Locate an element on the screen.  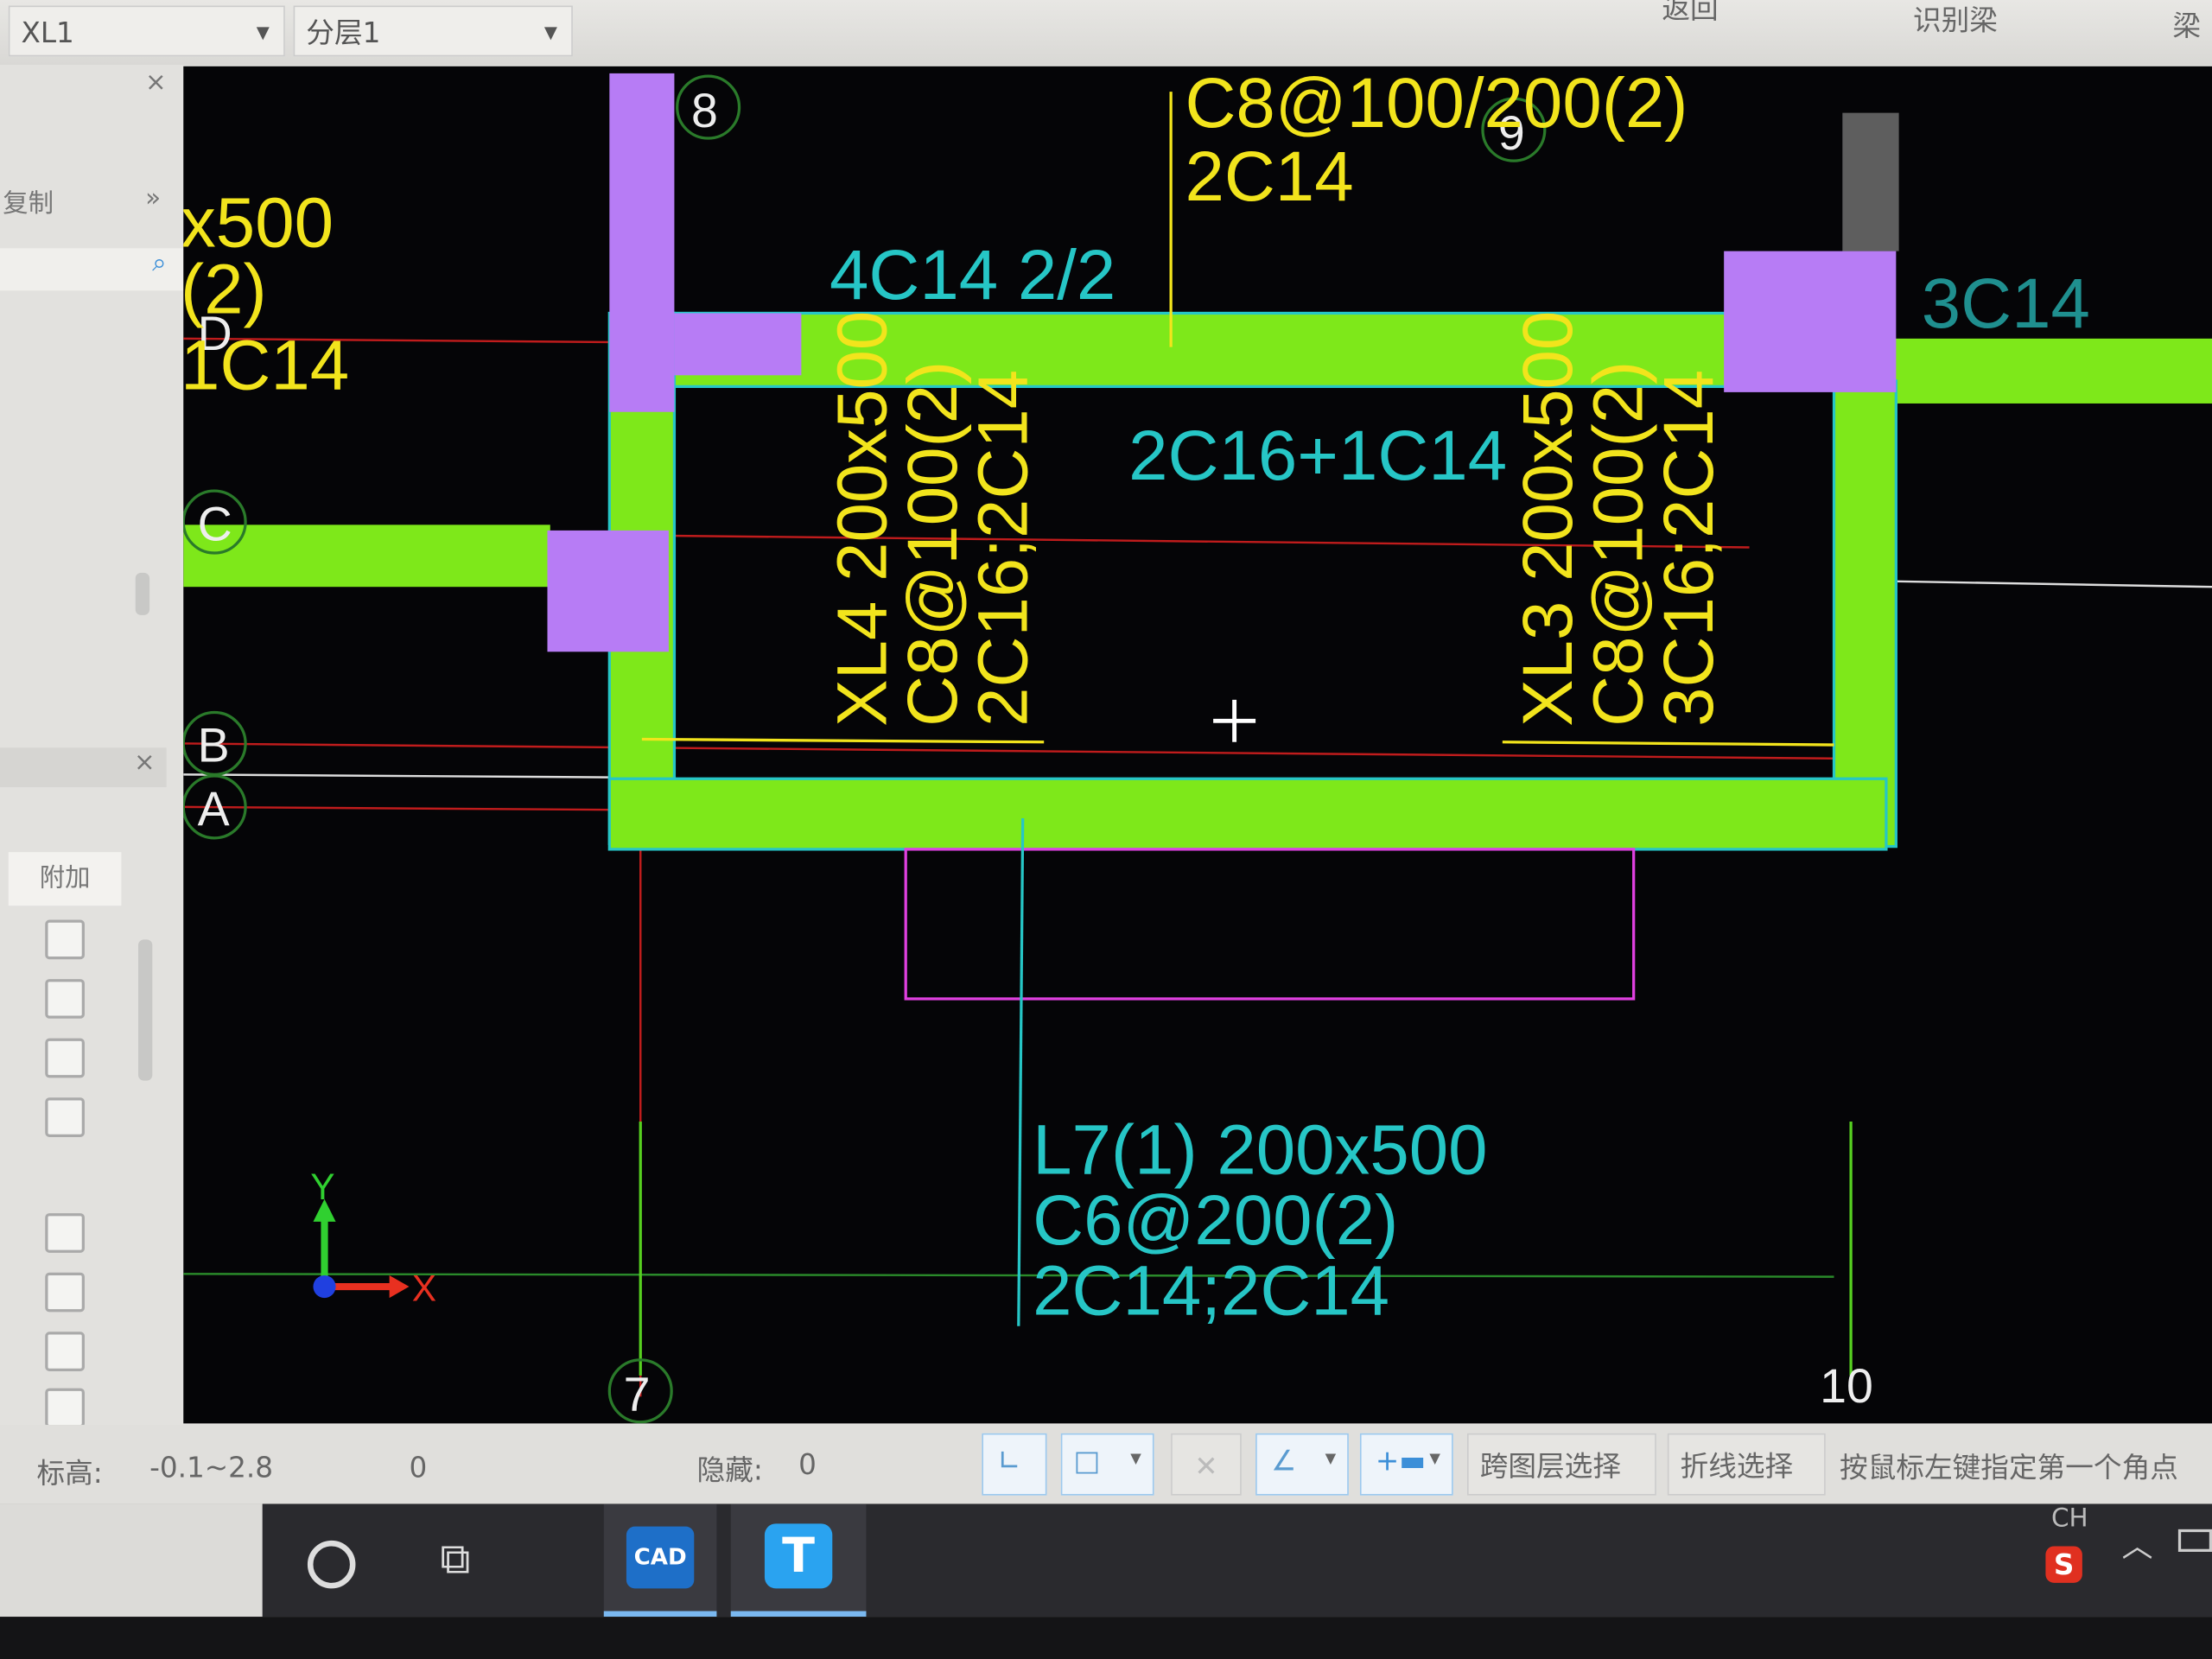
beam-label-xl4: C8@100(2) is located at coordinates (932, 544).